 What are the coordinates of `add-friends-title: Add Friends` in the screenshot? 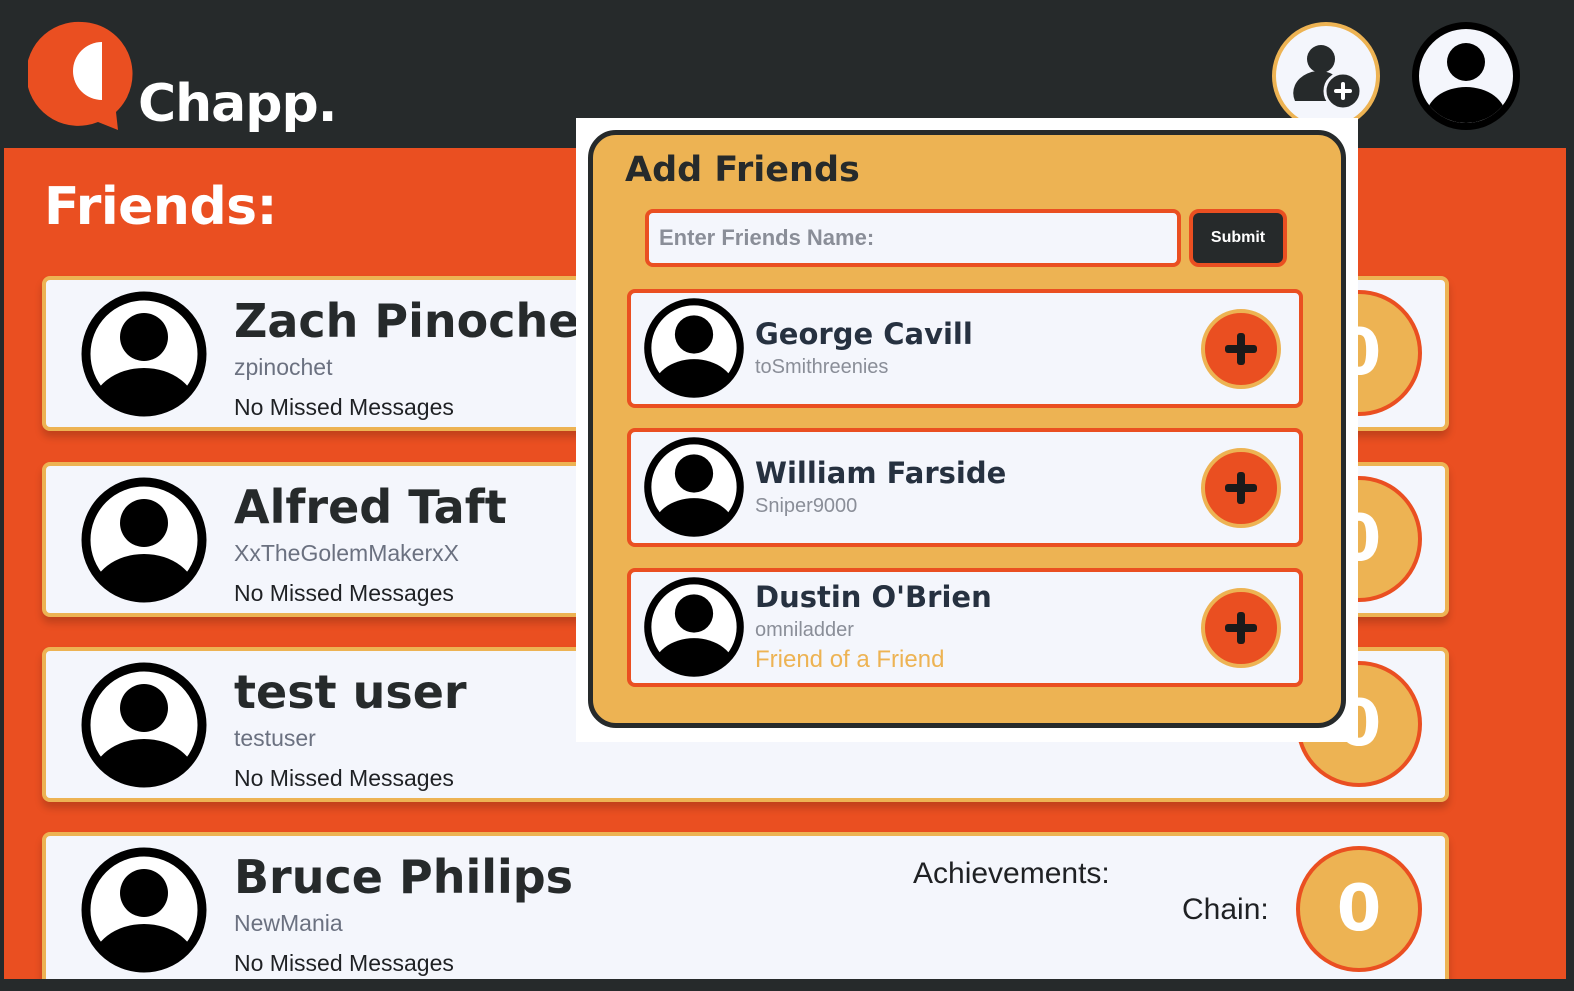 It's located at (742, 170).